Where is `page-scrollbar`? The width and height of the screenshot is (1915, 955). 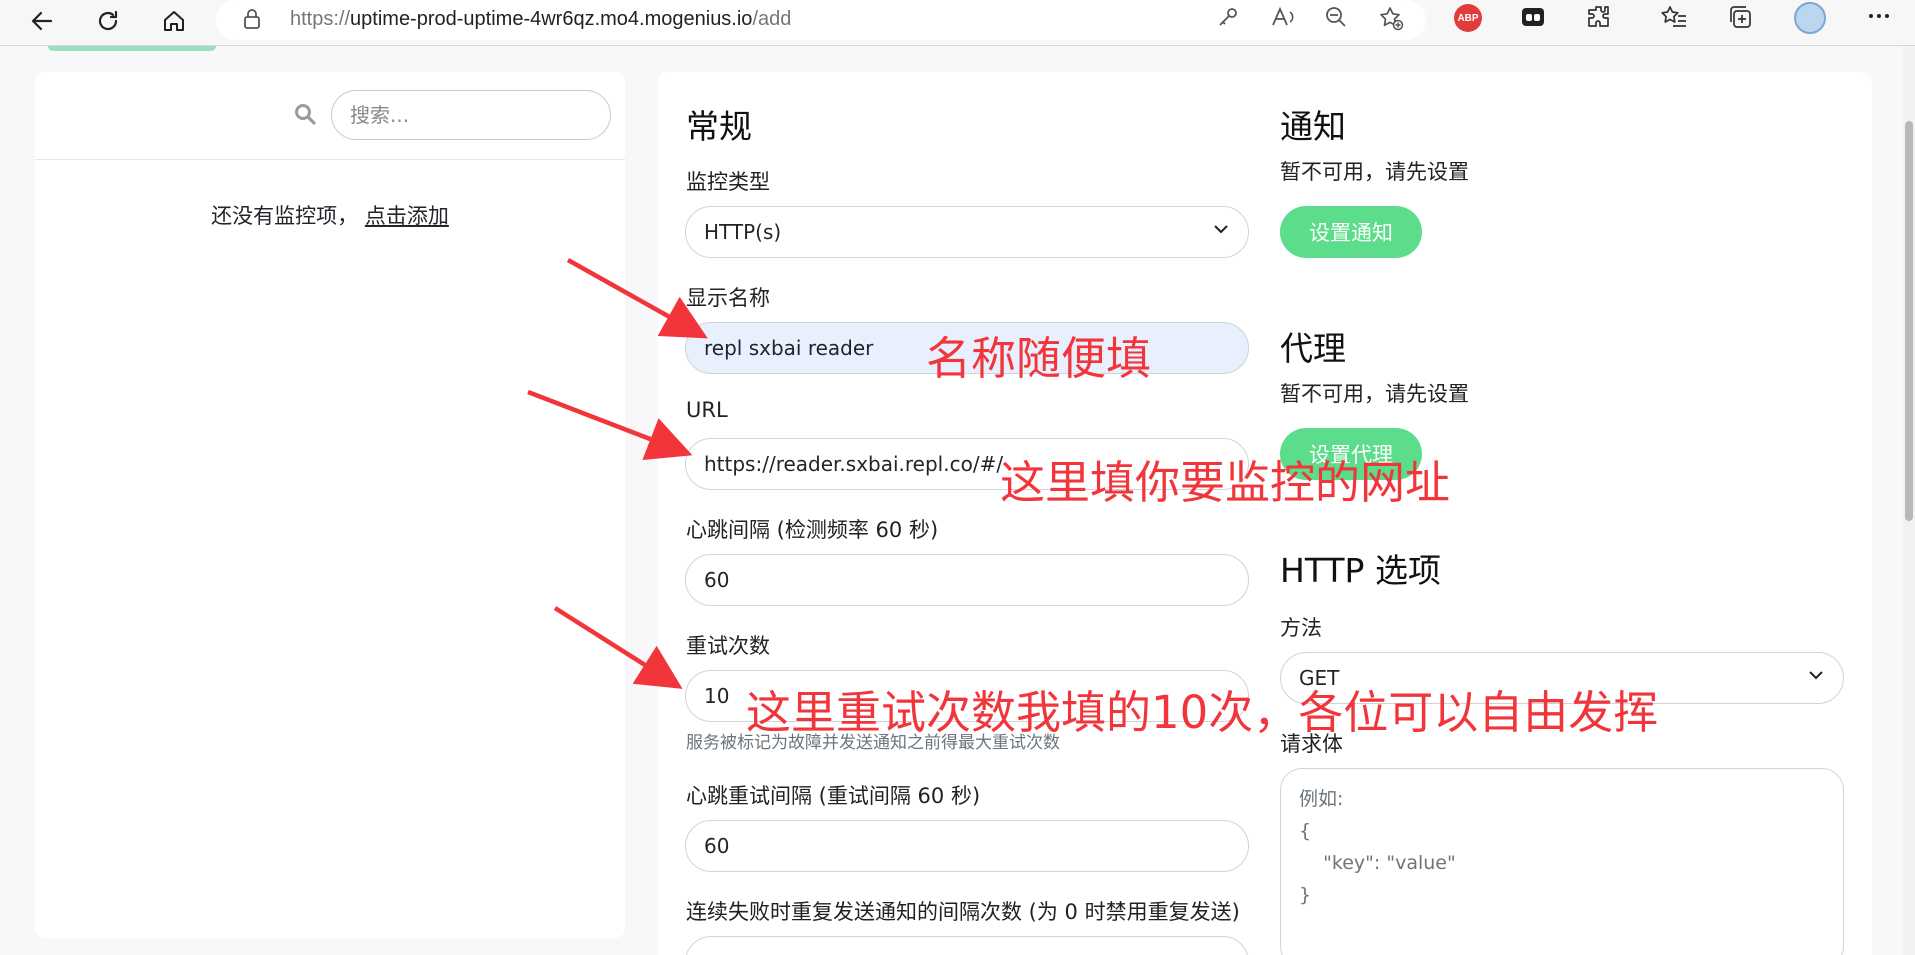 page-scrollbar is located at coordinates (1909, 500).